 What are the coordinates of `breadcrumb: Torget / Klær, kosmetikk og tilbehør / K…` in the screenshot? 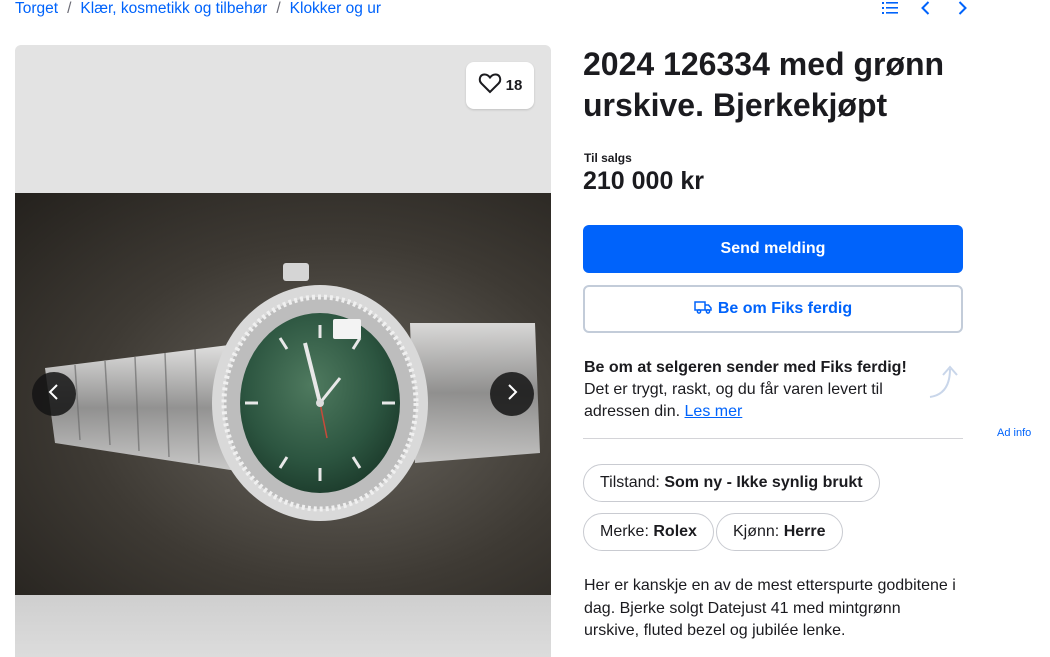 It's located at (198, 9).